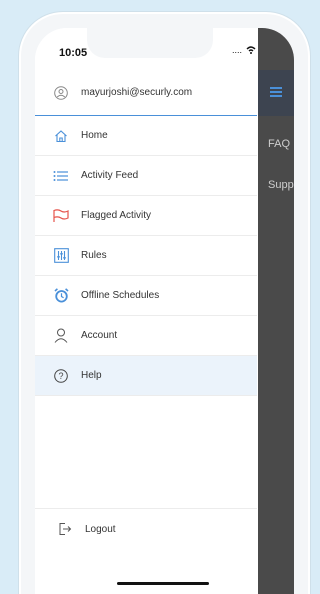  What do you see at coordinates (61, 216) in the screenshot?
I see `flag-icon` at bounding box center [61, 216].